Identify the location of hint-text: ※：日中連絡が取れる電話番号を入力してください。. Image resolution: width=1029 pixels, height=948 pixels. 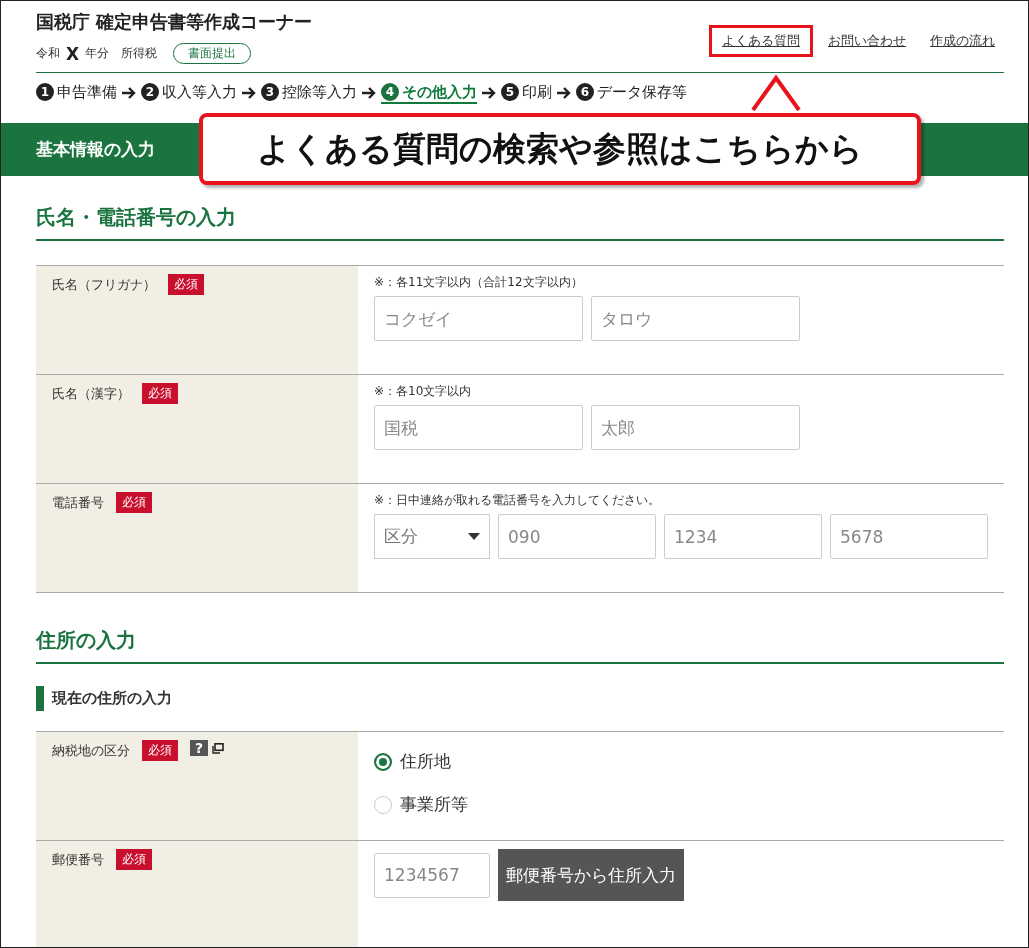
(518, 500).